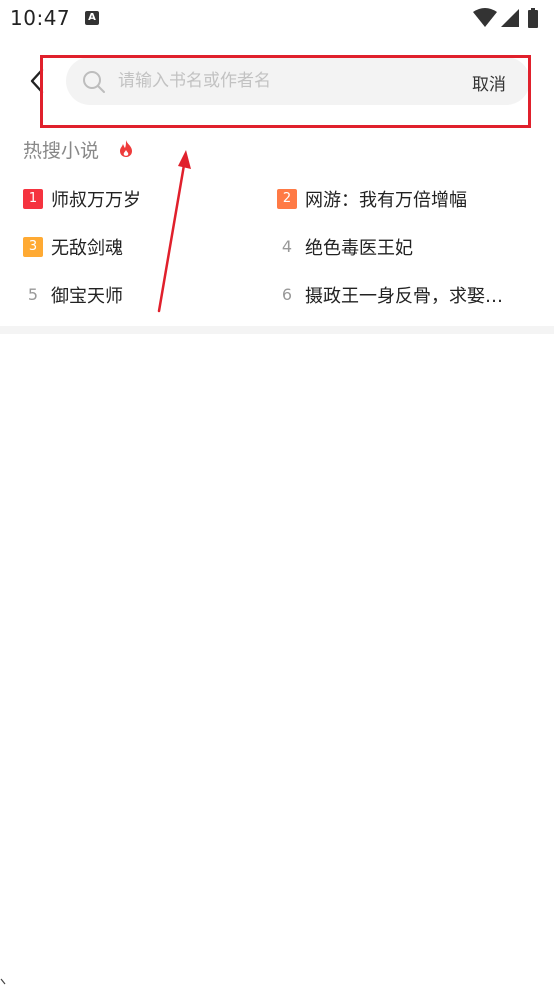 The height and width of the screenshot is (985, 554). What do you see at coordinates (174, 231) in the screenshot?
I see `arrow-annotation-icon` at bounding box center [174, 231].